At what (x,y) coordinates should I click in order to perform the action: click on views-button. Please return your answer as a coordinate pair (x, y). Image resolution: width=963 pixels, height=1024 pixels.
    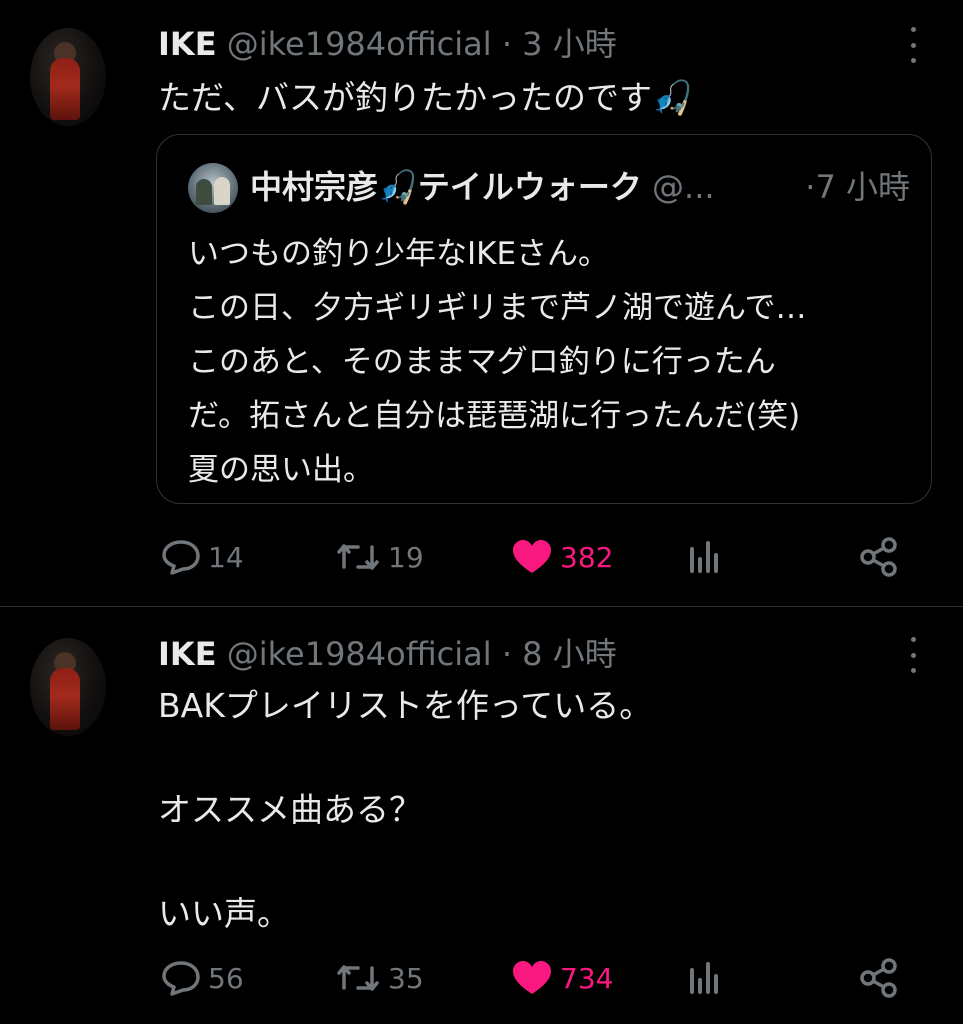
    Looking at the image, I should click on (706, 978).